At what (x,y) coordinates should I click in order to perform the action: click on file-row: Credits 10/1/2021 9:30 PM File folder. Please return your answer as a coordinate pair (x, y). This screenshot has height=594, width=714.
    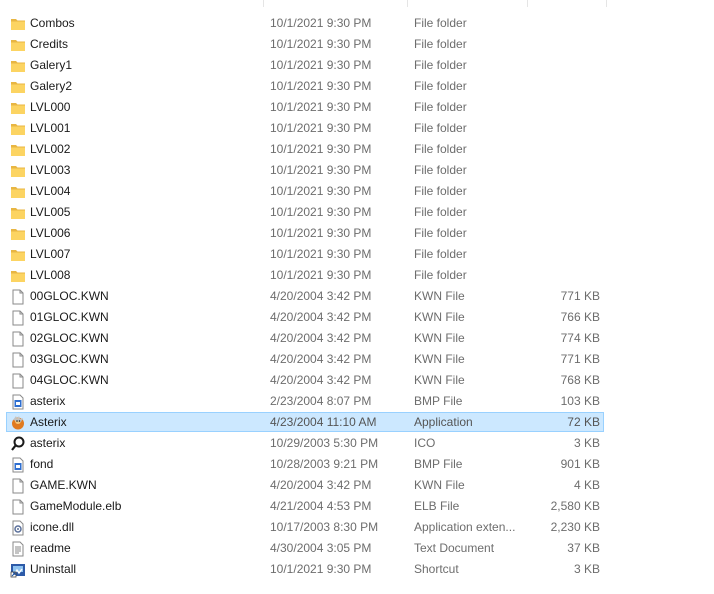
    Looking at the image, I should click on (305, 44).